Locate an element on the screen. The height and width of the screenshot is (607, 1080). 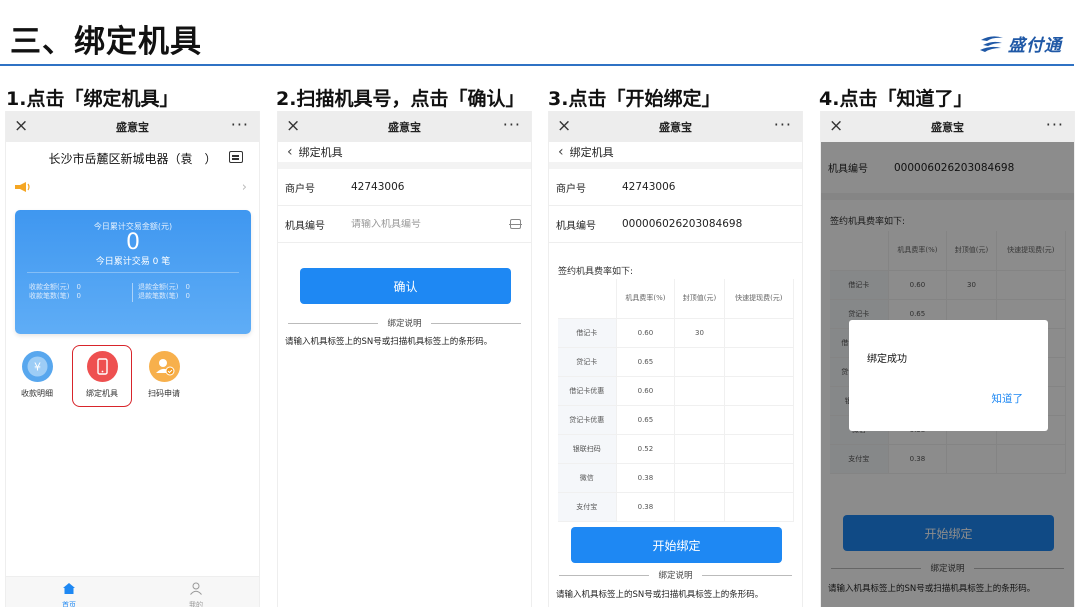
table-row: 借记卡 0.60 30 is located at coordinates (676, 333).